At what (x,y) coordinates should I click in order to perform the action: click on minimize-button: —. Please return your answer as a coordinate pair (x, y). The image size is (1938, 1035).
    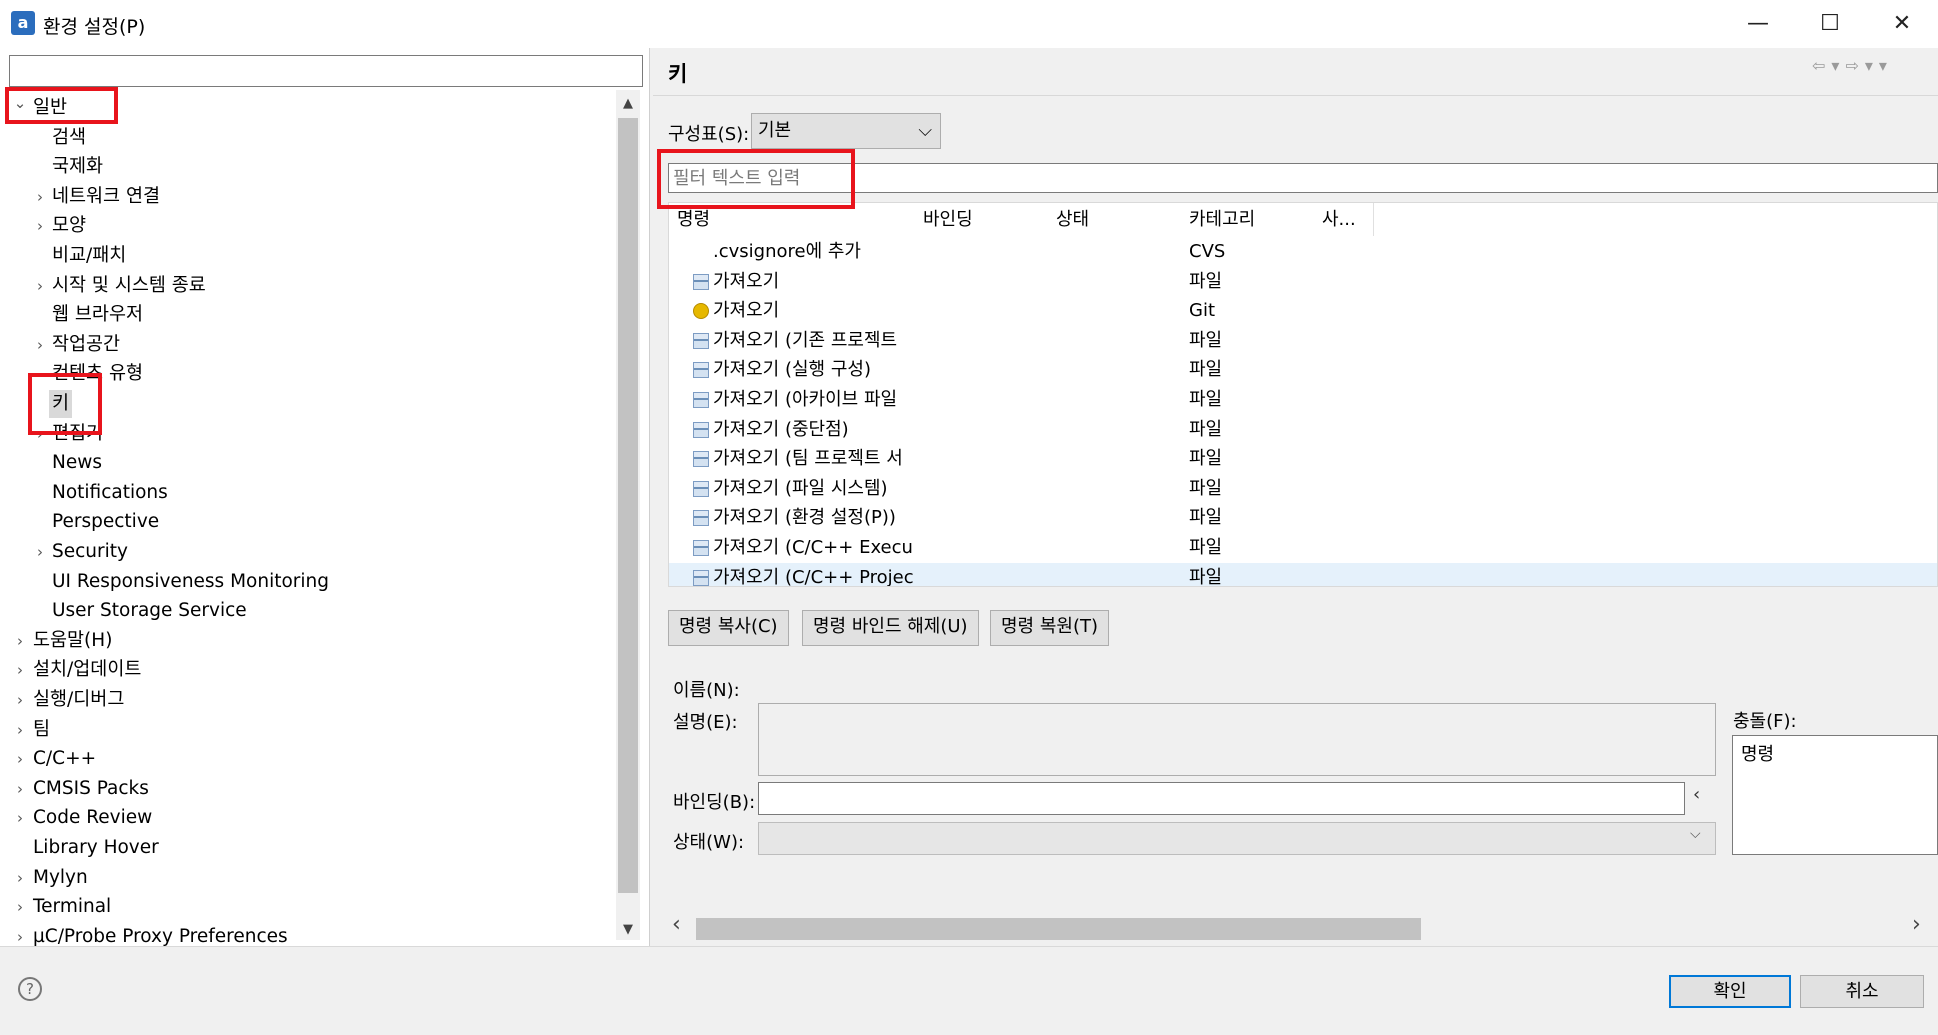
    Looking at the image, I should click on (1758, 24).